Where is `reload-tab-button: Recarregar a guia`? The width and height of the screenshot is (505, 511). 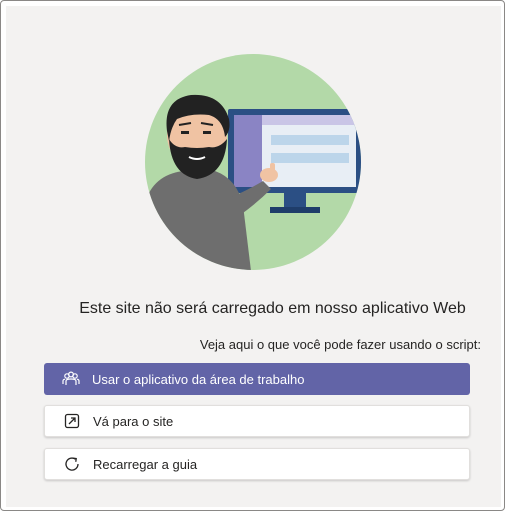
reload-tab-button: Recarregar a guia is located at coordinates (257, 464).